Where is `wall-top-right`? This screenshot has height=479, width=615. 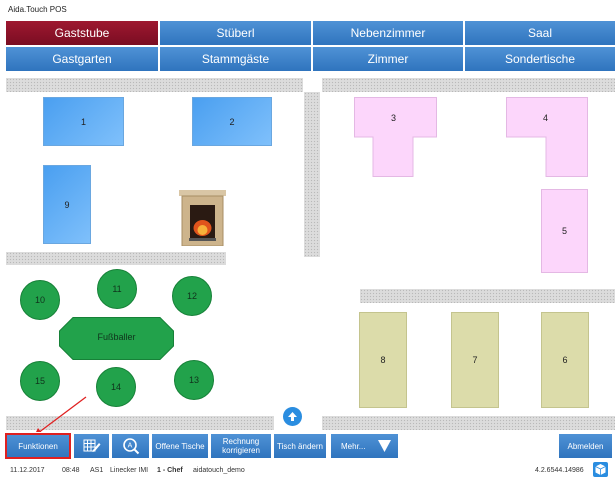
wall-top-right is located at coordinates (468, 85).